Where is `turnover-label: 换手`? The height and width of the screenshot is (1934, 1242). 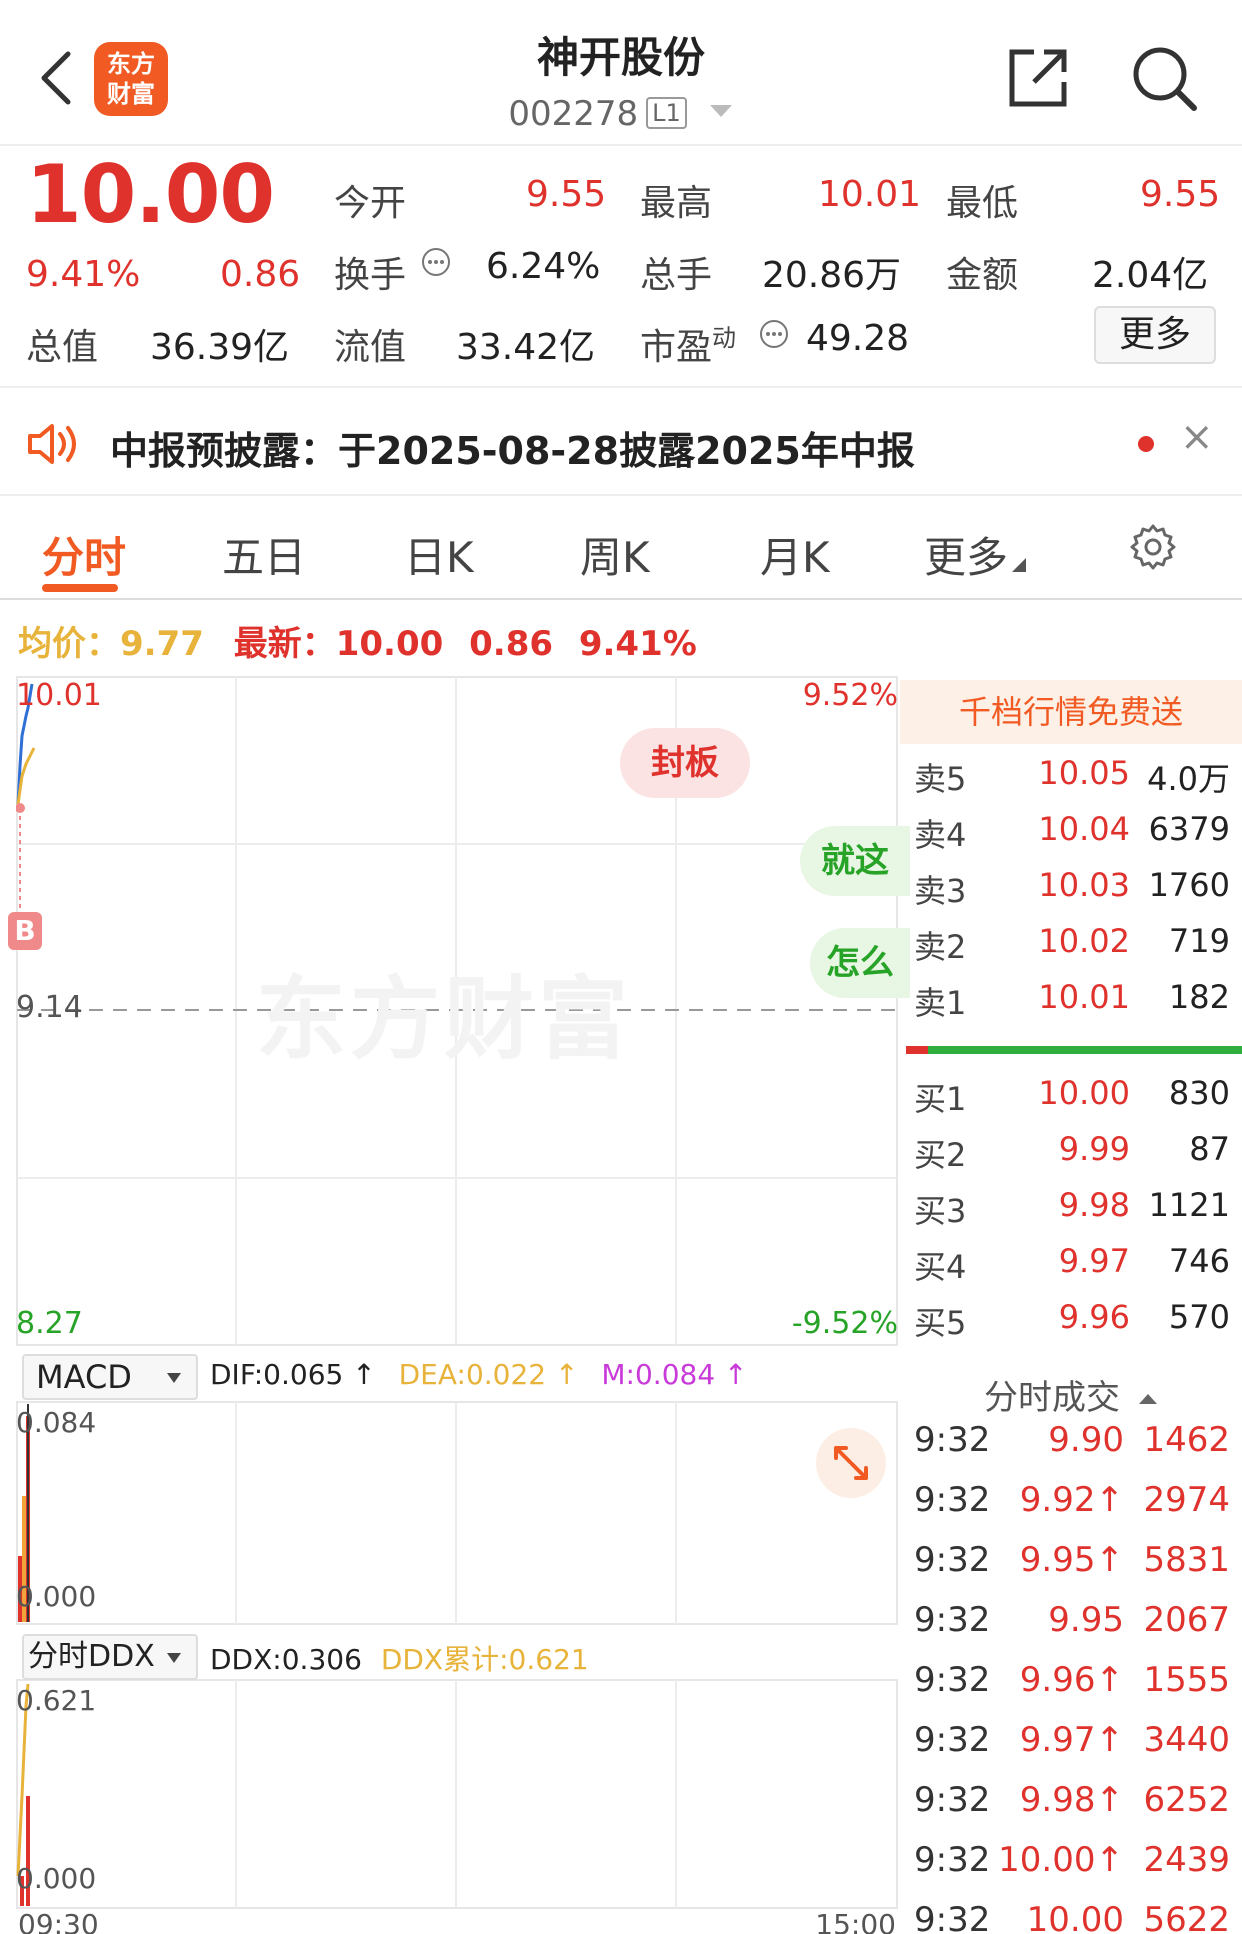 turnover-label: 换手 is located at coordinates (370, 275).